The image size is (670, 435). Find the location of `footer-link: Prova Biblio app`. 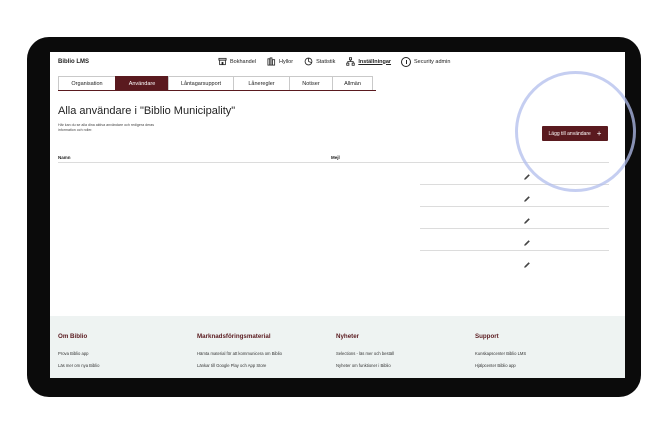

footer-link: Prova Biblio app is located at coordinates (123, 353).